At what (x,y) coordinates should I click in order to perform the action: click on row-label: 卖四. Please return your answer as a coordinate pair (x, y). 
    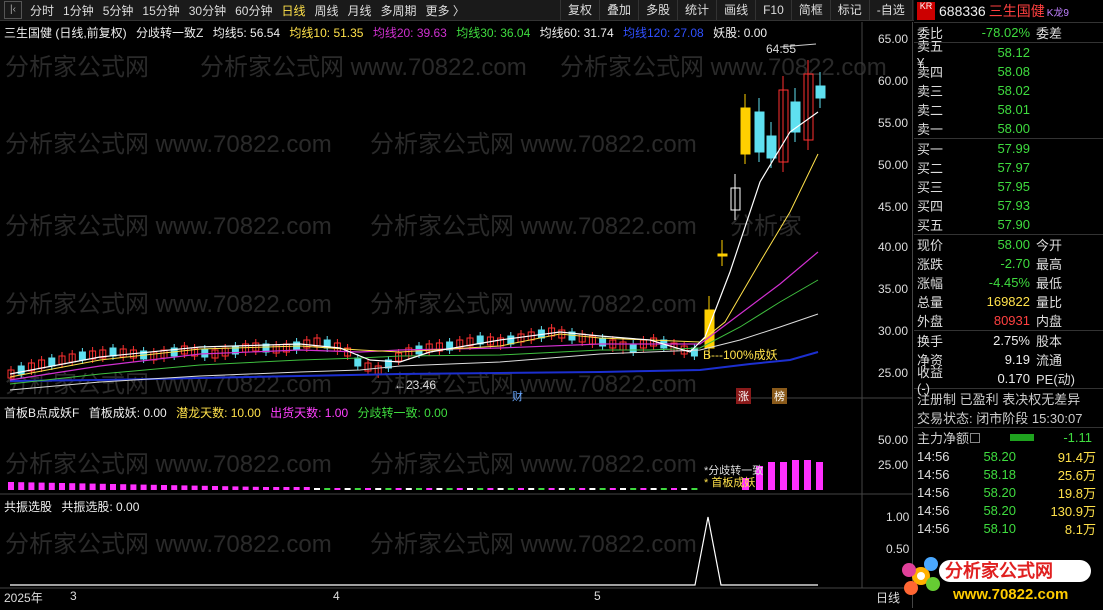
    Looking at the image, I should click on (930, 72).